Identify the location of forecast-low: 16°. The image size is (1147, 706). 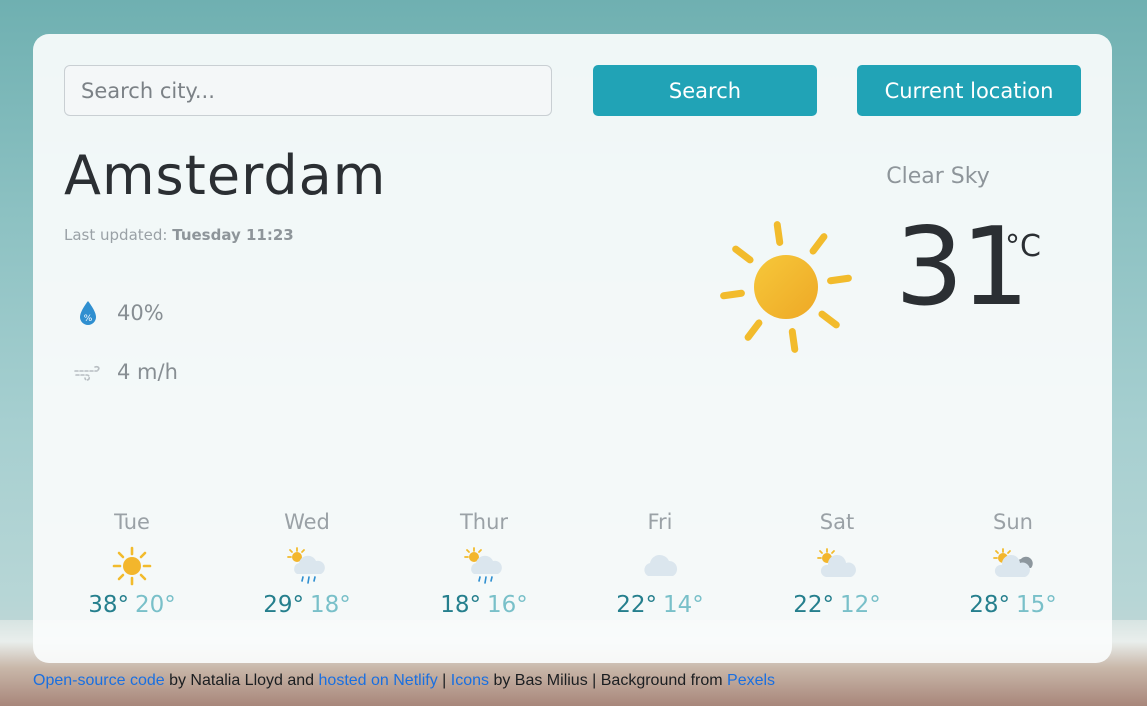
(507, 605).